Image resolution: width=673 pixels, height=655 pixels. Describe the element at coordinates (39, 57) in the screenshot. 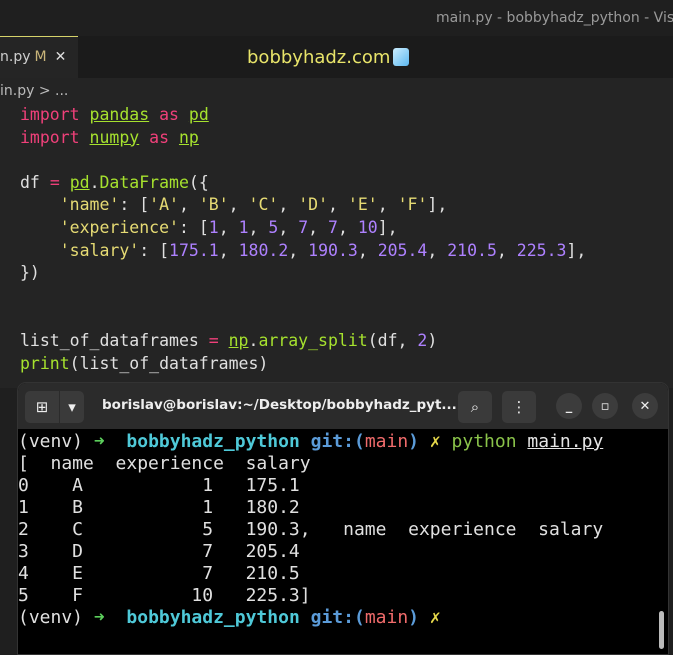

I see `tab-main-py: n.py M ✕` at that location.